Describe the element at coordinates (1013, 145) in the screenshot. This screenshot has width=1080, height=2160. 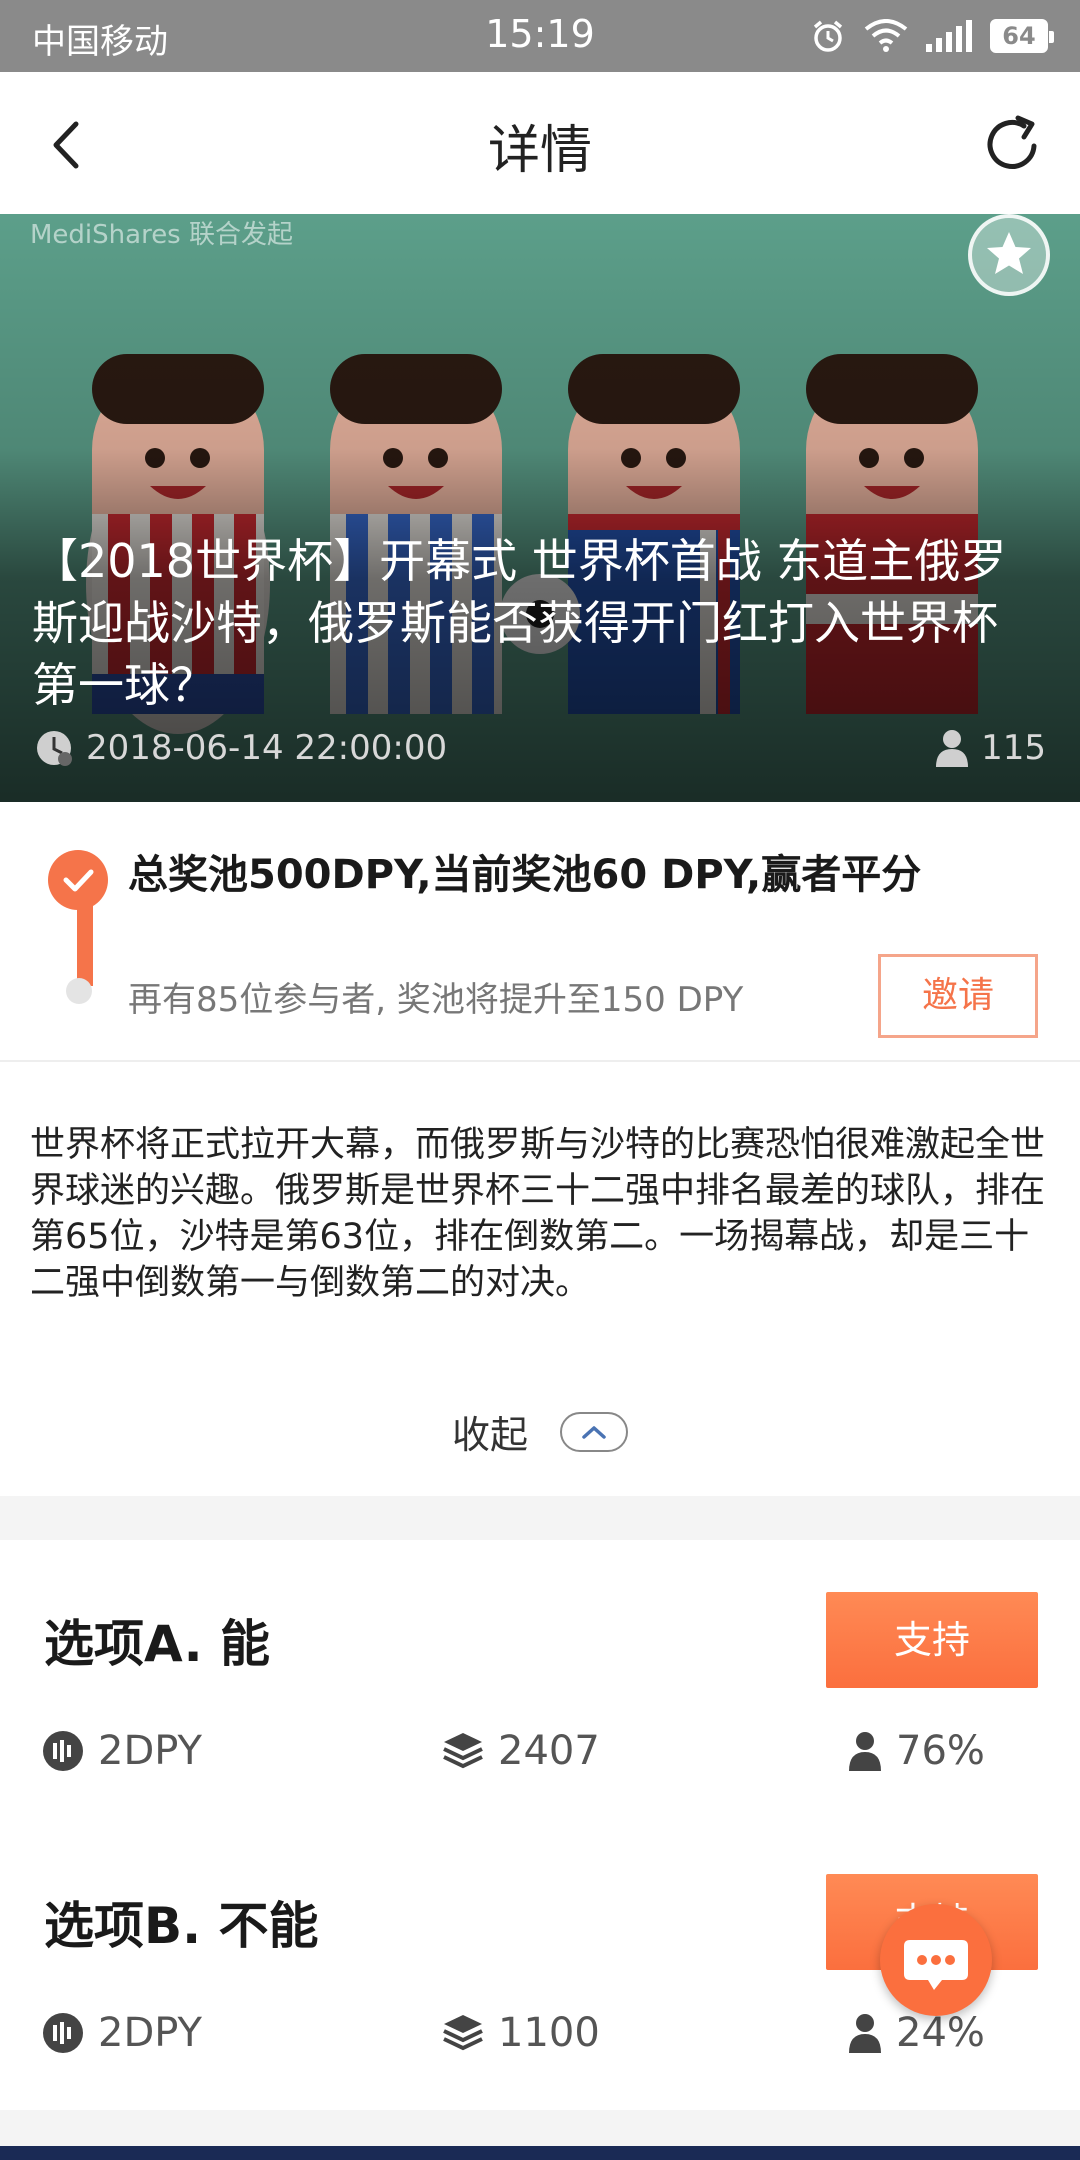
I see `refresh-icon` at that location.